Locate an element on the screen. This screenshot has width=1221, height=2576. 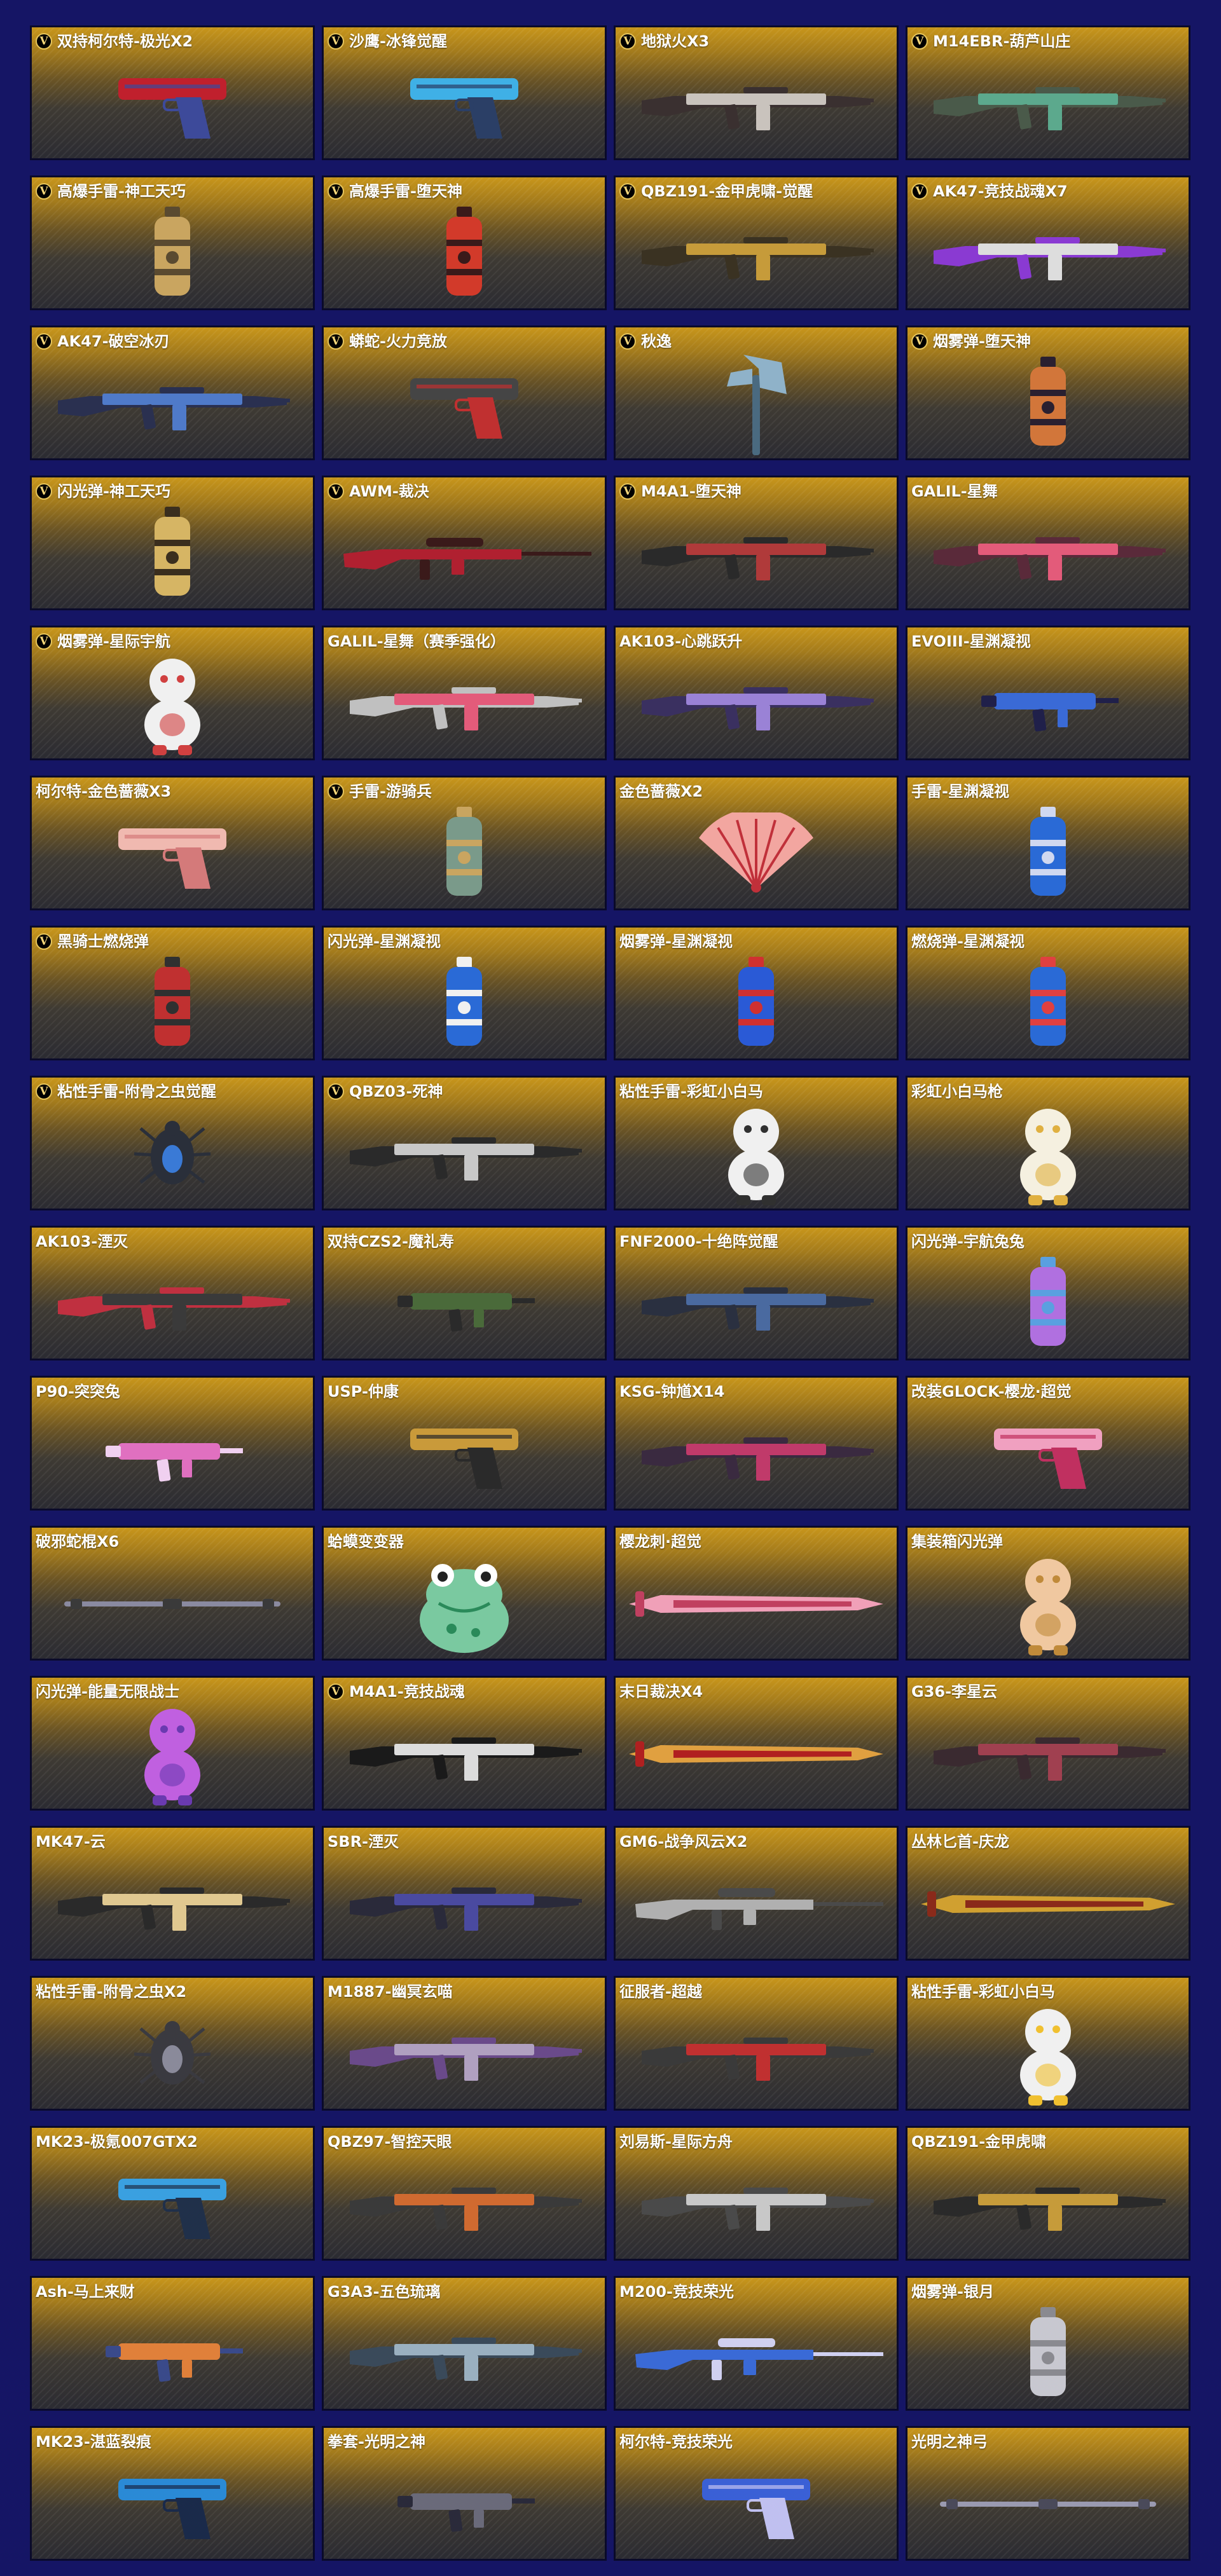
item-card: V蛤蟆变变器 is located at coordinates (464, 1594).